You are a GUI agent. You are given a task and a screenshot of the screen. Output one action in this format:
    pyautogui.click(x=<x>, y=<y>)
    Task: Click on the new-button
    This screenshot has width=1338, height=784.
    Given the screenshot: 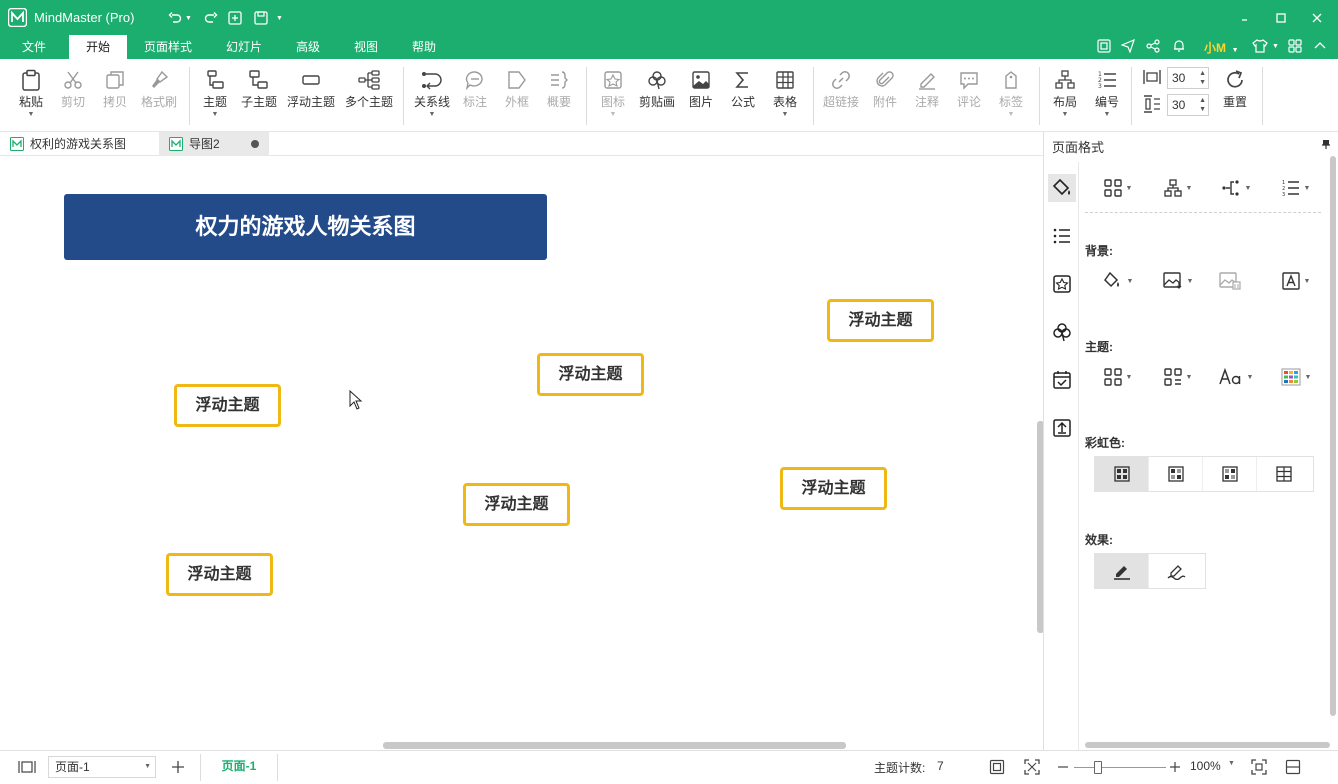 What is the action you would take?
    pyautogui.click(x=235, y=18)
    